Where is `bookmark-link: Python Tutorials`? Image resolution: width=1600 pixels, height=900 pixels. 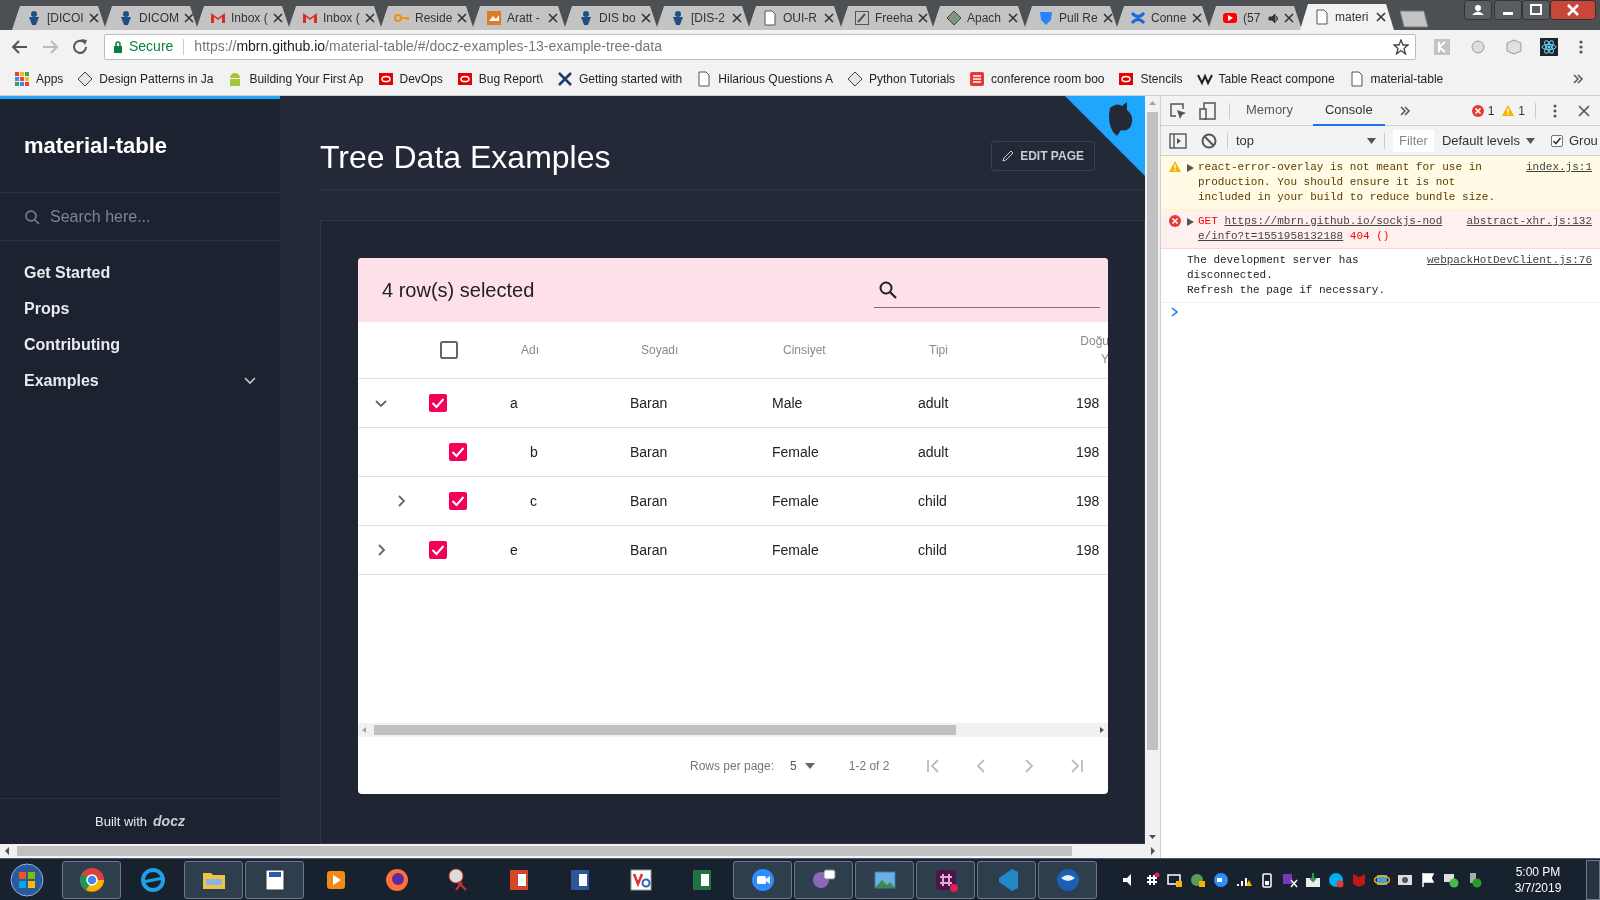 bookmark-link: Python Tutorials is located at coordinates (912, 79).